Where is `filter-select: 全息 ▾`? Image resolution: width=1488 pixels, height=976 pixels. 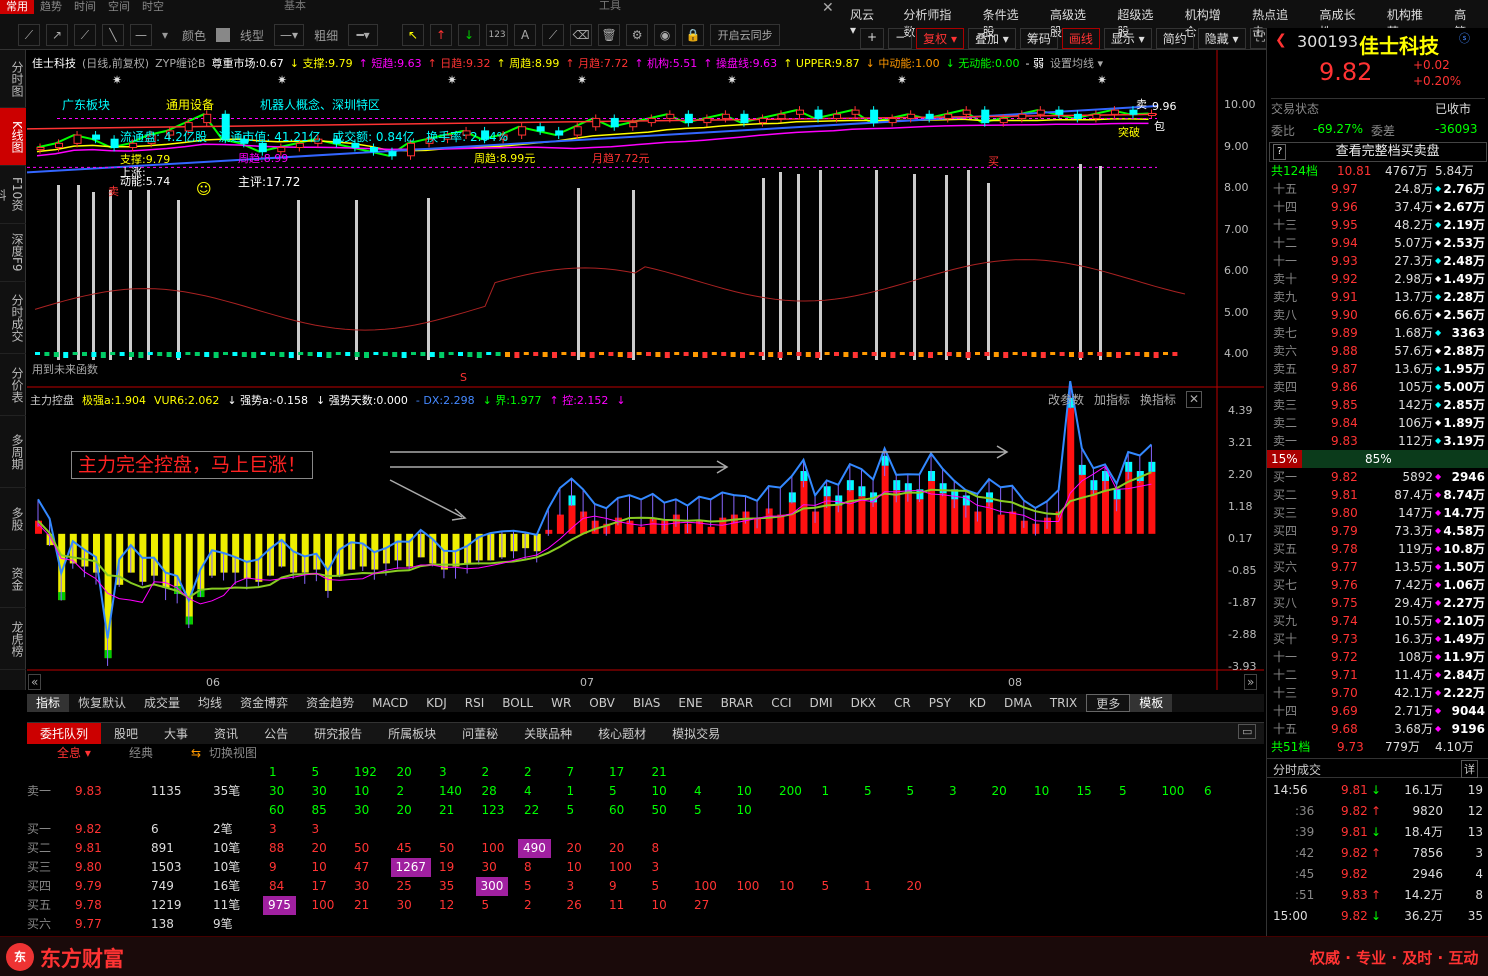
filter-select: 全息 ▾ is located at coordinates (74, 753).